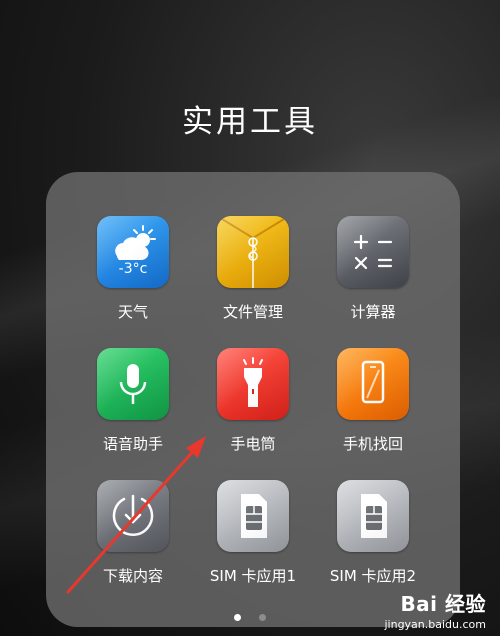 This screenshot has width=500, height=636. I want to click on watermark: Bai 经验 jingyan.baidu.com, so click(435, 609).